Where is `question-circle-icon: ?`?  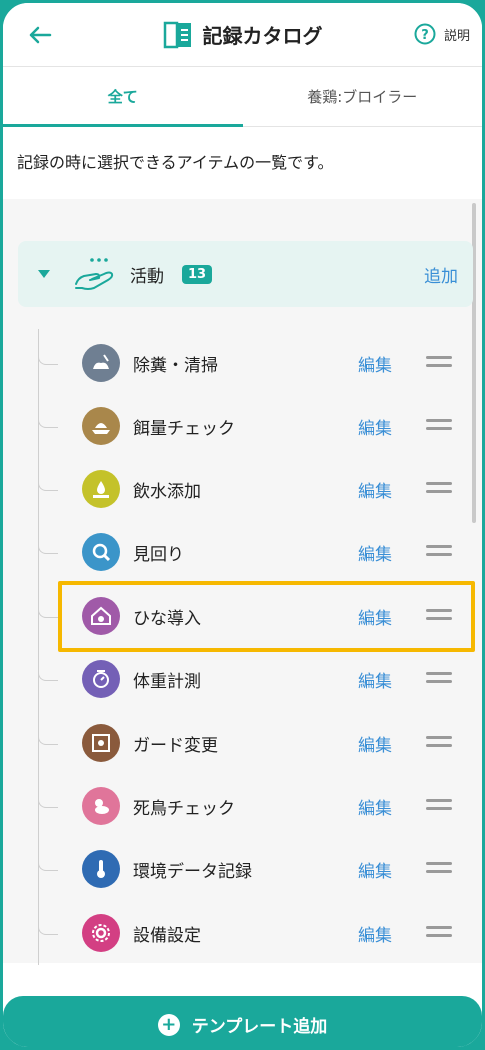 question-circle-icon: ? is located at coordinates (425, 34).